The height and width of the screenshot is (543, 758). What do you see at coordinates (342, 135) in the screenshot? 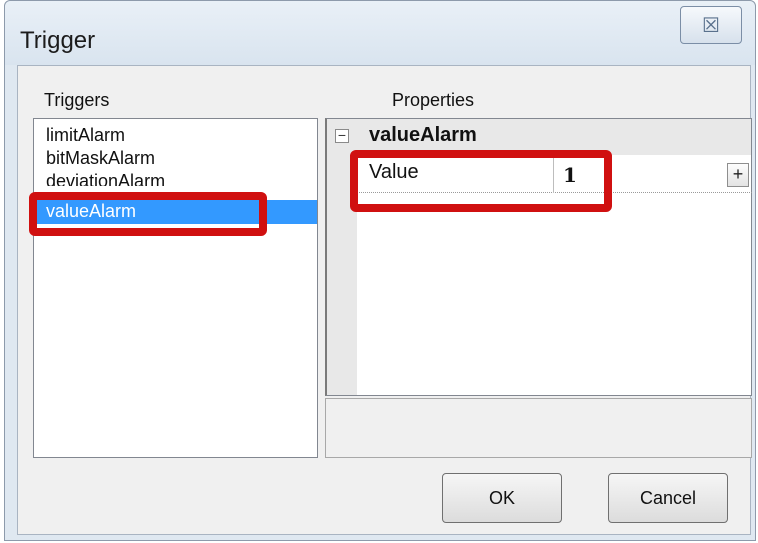
I see `collapse-icon: −` at bounding box center [342, 135].